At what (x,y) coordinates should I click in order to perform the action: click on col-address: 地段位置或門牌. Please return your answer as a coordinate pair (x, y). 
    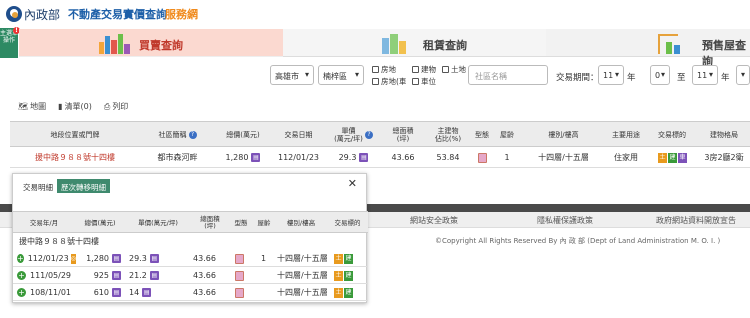
    Looking at the image, I should click on (75, 135).